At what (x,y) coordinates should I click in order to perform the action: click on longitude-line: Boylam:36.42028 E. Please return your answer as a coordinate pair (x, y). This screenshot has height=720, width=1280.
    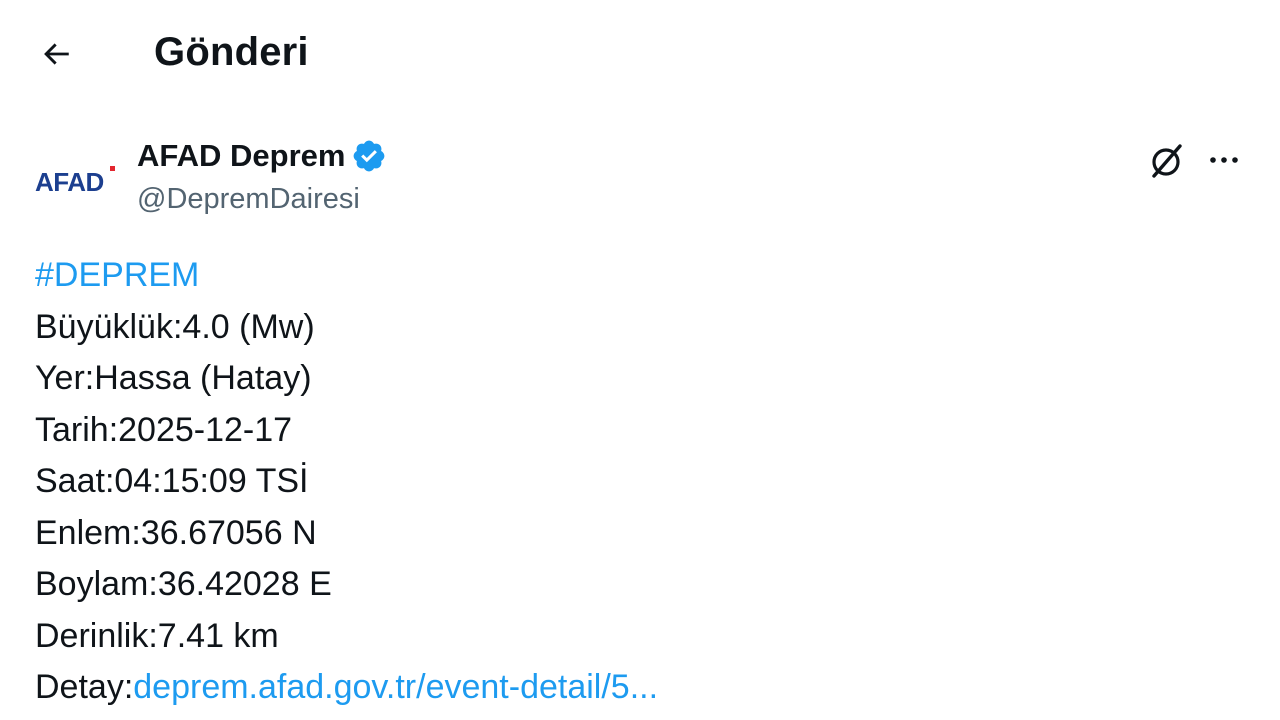
    Looking at the image, I should click on (183, 584).